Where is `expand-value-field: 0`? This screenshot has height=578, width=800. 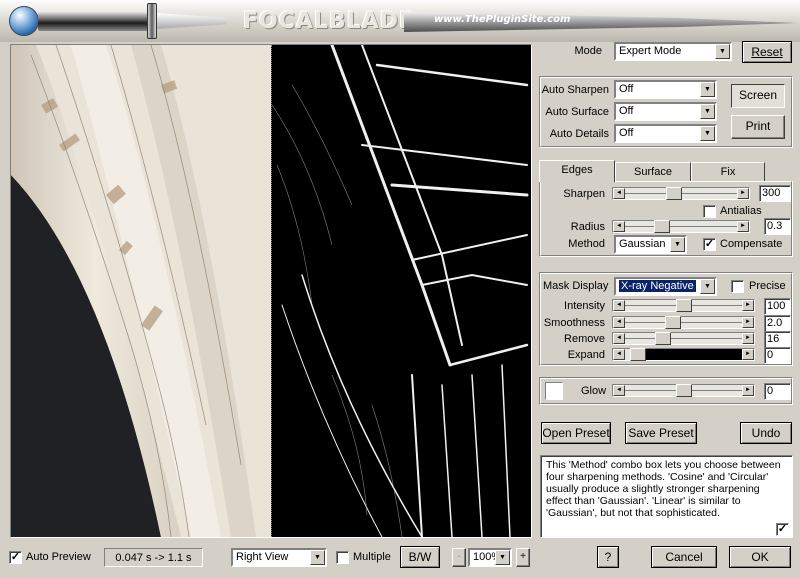
expand-value-field: 0 is located at coordinates (777, 355).